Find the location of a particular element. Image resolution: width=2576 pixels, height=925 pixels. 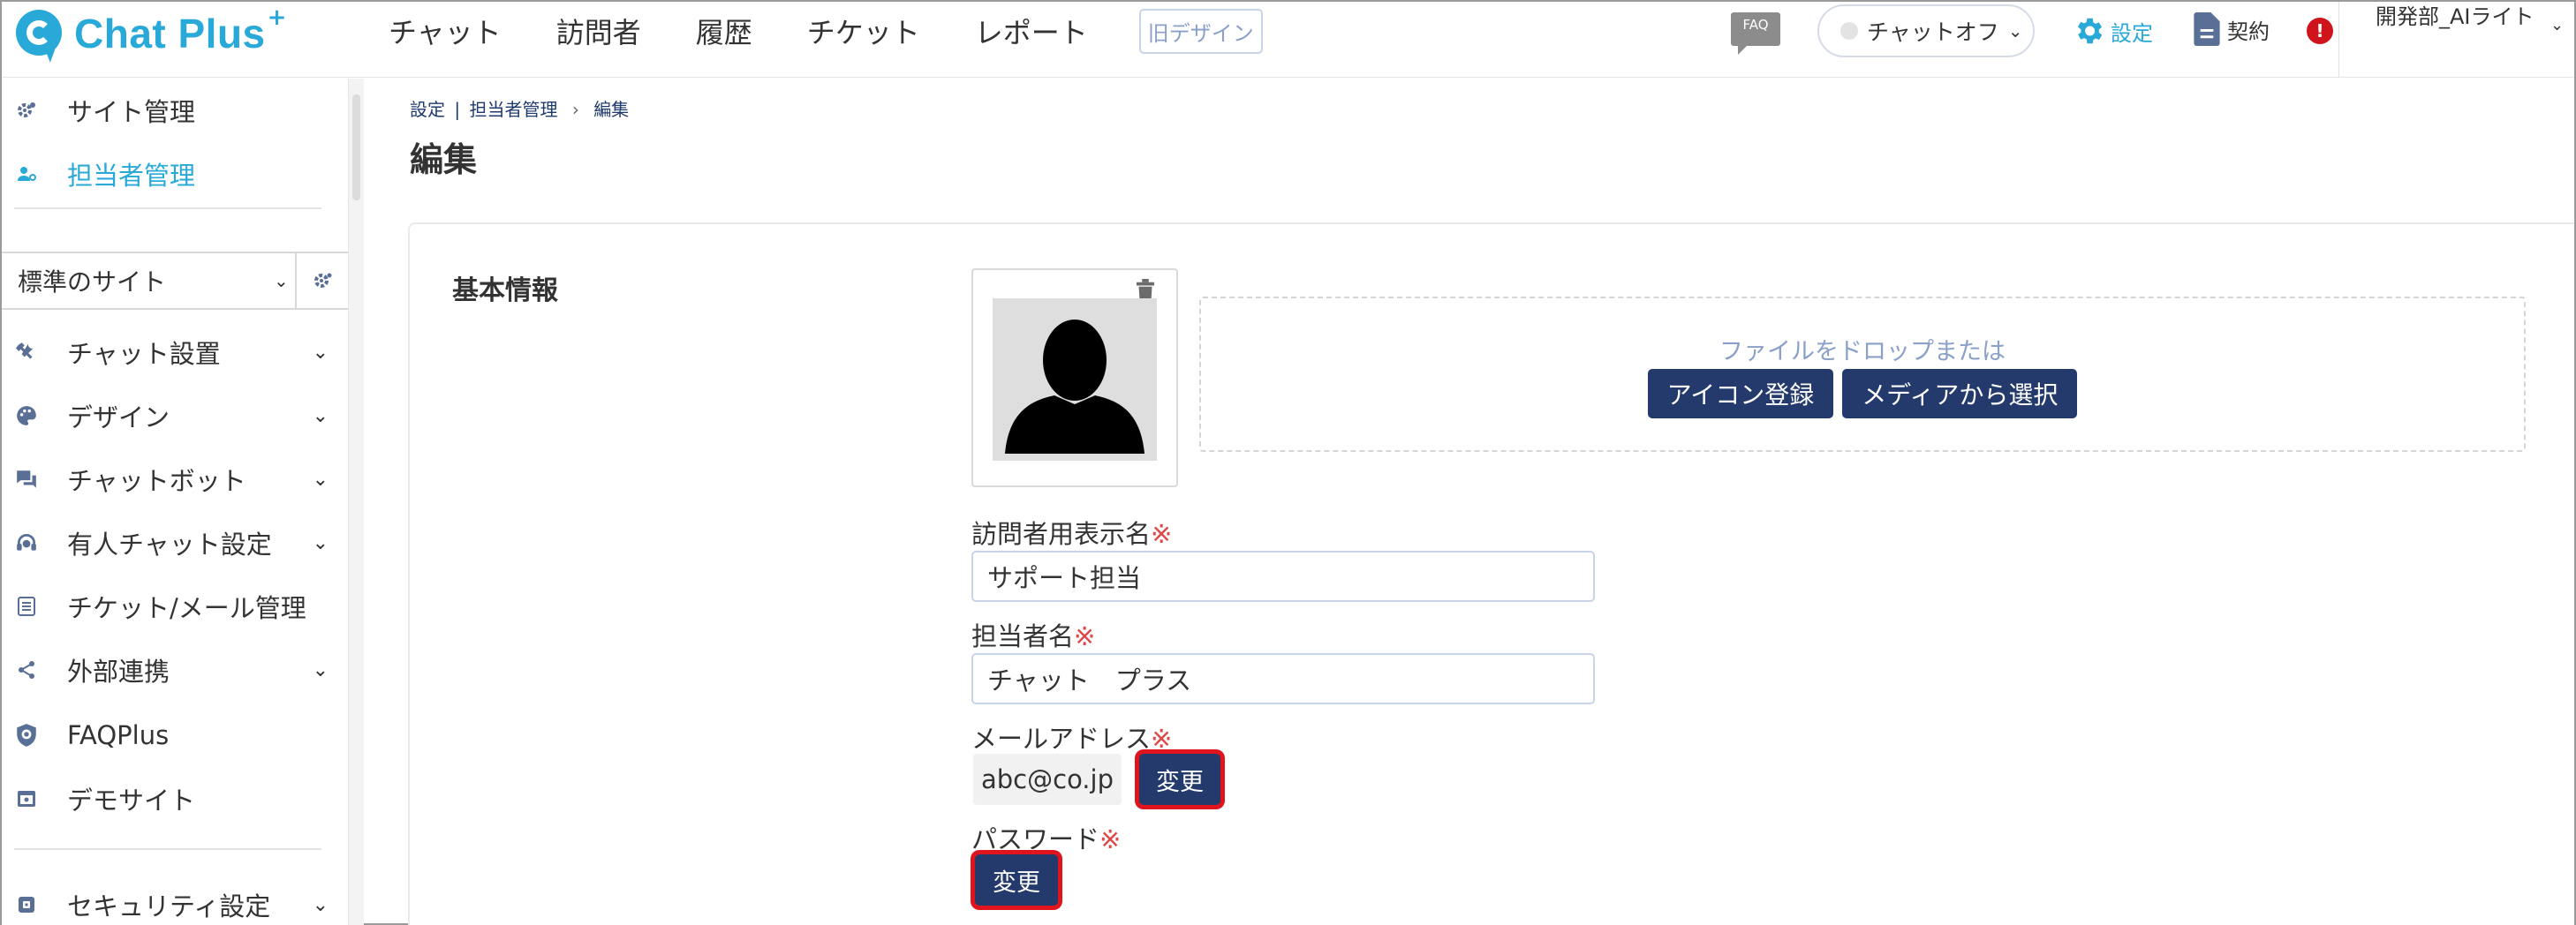

breadcrumb-staff-management: 担当者管理 is located at coordinates (513, 109).